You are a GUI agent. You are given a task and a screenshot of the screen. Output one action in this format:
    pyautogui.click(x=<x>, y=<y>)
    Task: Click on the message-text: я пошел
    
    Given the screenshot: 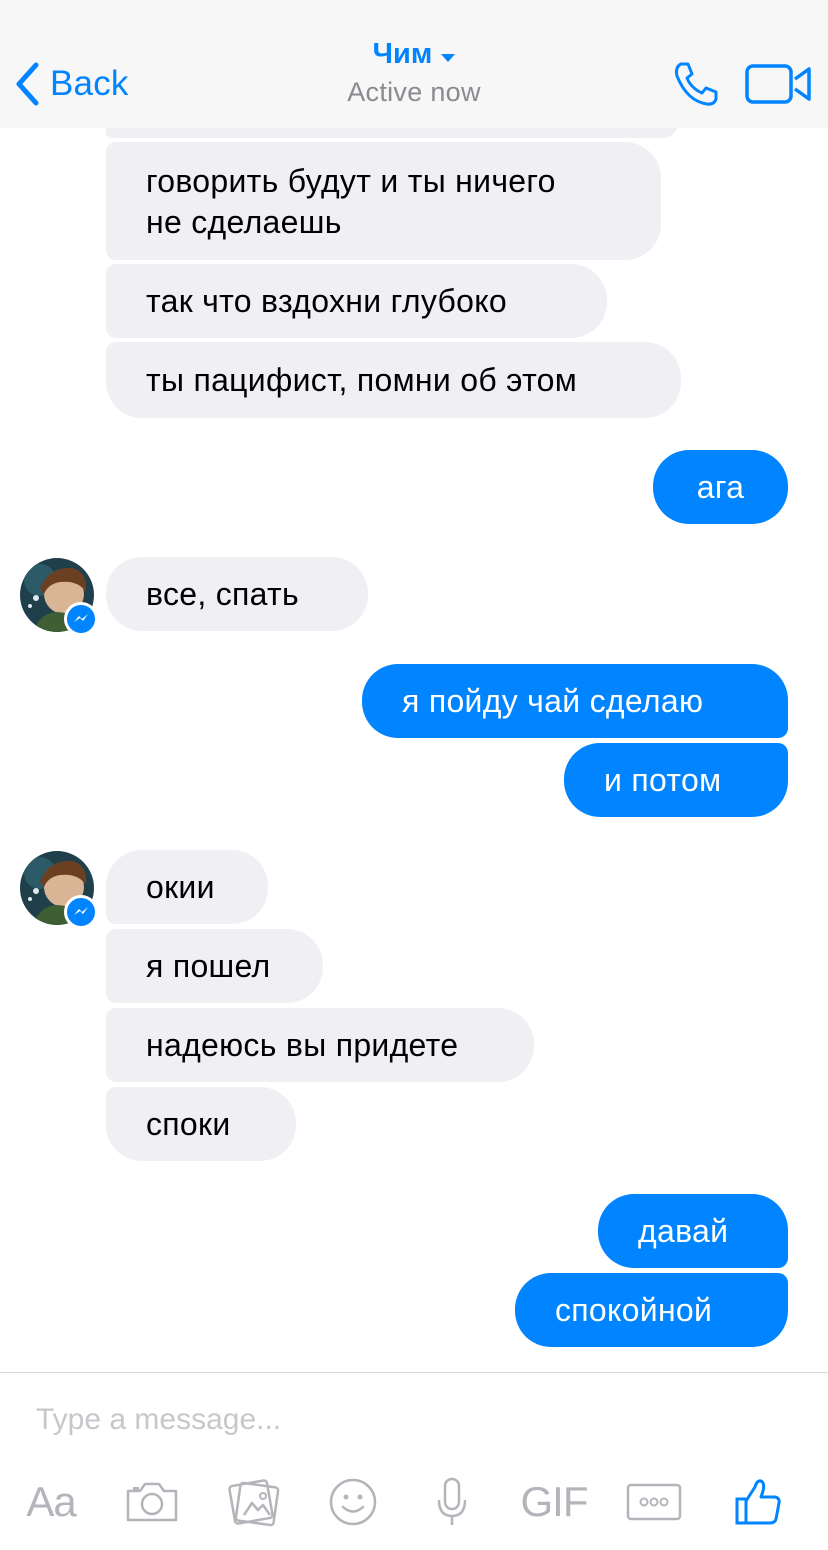 What is the action you would take?
    pyautogui.click(x=208, y=965)
    